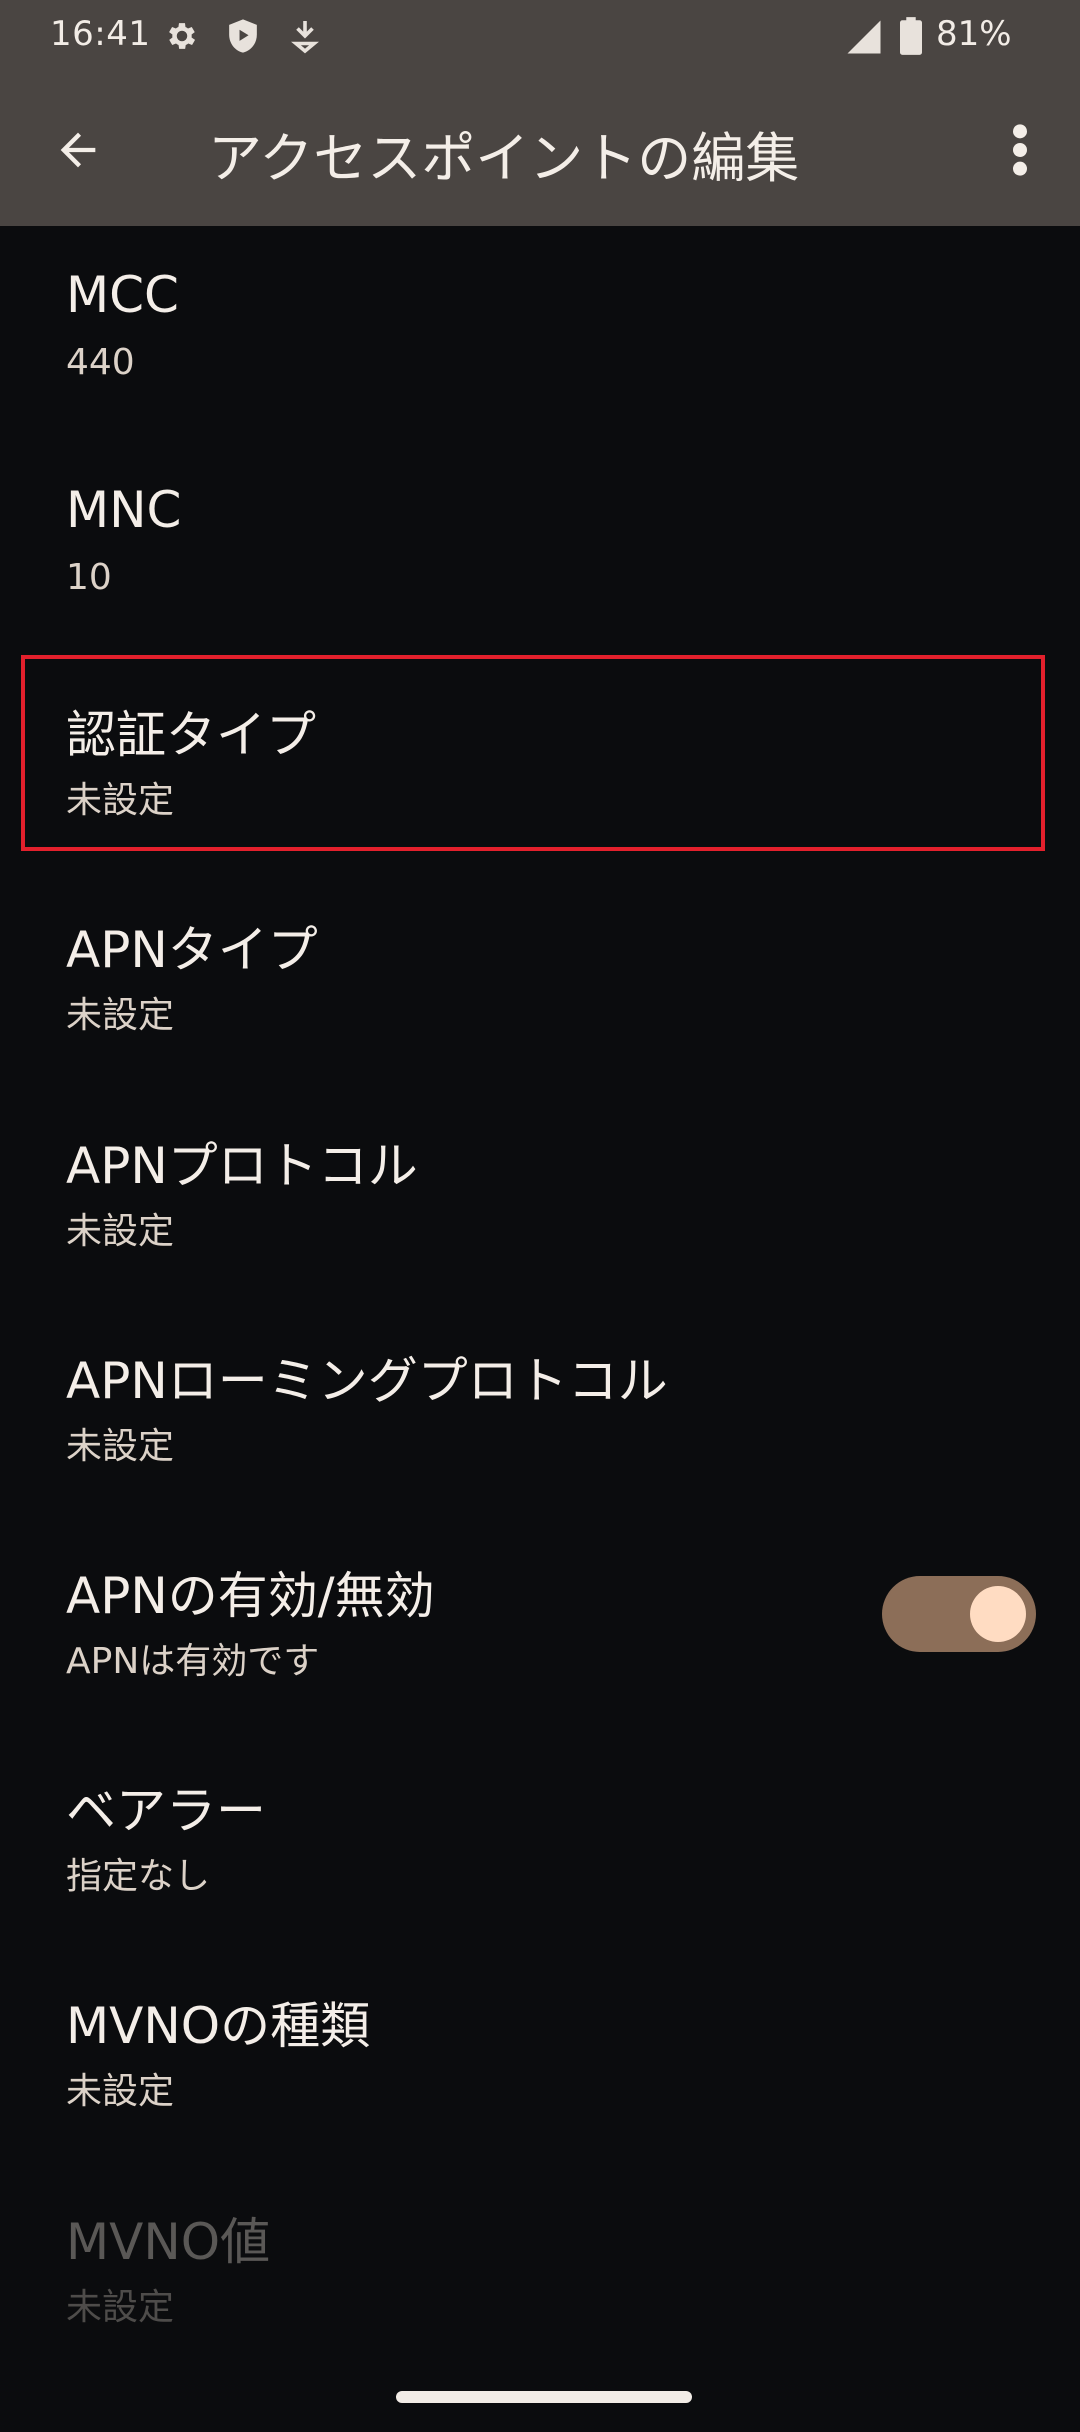 This screenshot has width=1080, height=2432. Describe the element at coordinates (540, 2262) in the screenshot. I see `setting-mvno-value: MVNO値 未設定` at that location.